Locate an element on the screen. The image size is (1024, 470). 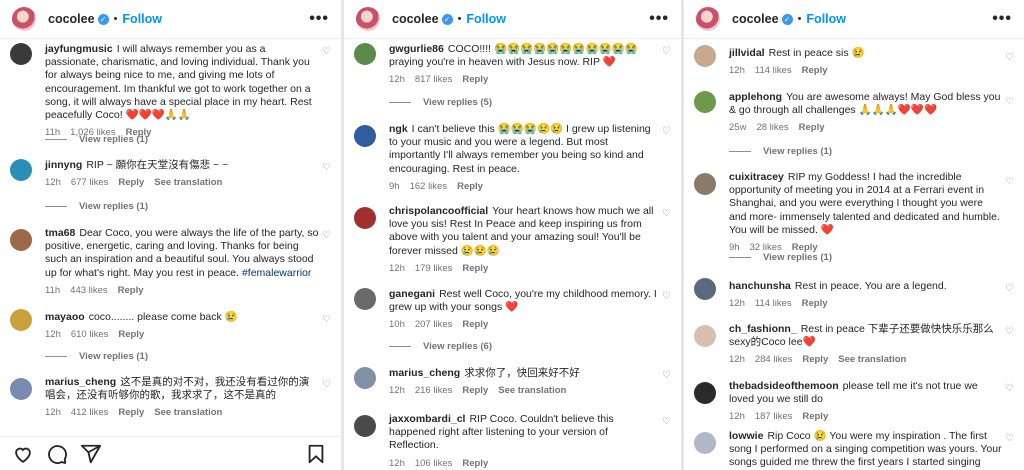
comment-username: jayfungmusic is located at coordinates (79, 49).